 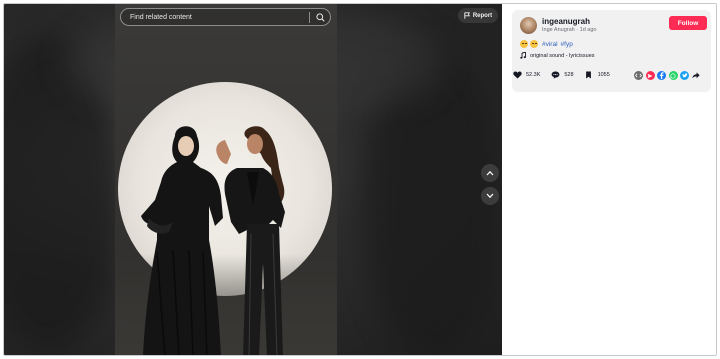 What do you see at coordinates (517, 75) in the screenshot?
I see `heart-icon` at bounding box center [517, 75].